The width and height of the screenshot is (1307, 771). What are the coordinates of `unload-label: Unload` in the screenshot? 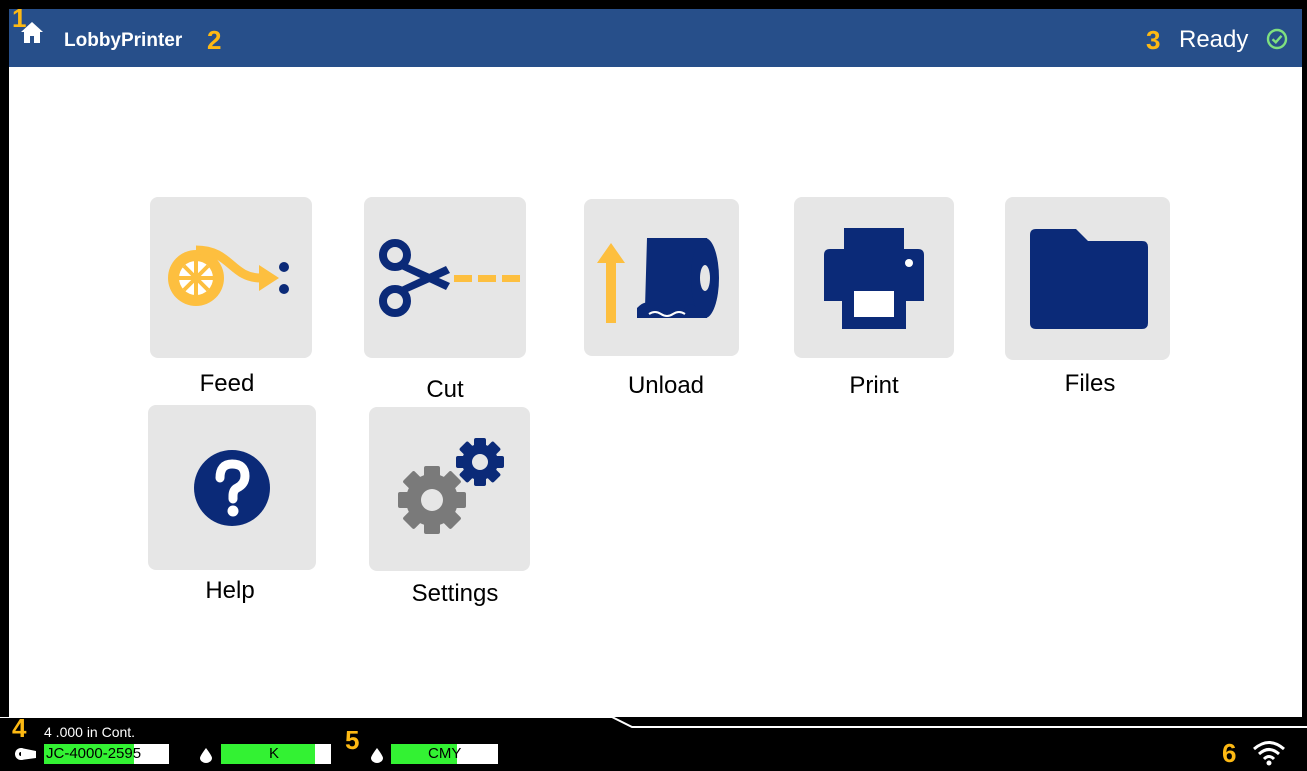 It's located at (666, 385).